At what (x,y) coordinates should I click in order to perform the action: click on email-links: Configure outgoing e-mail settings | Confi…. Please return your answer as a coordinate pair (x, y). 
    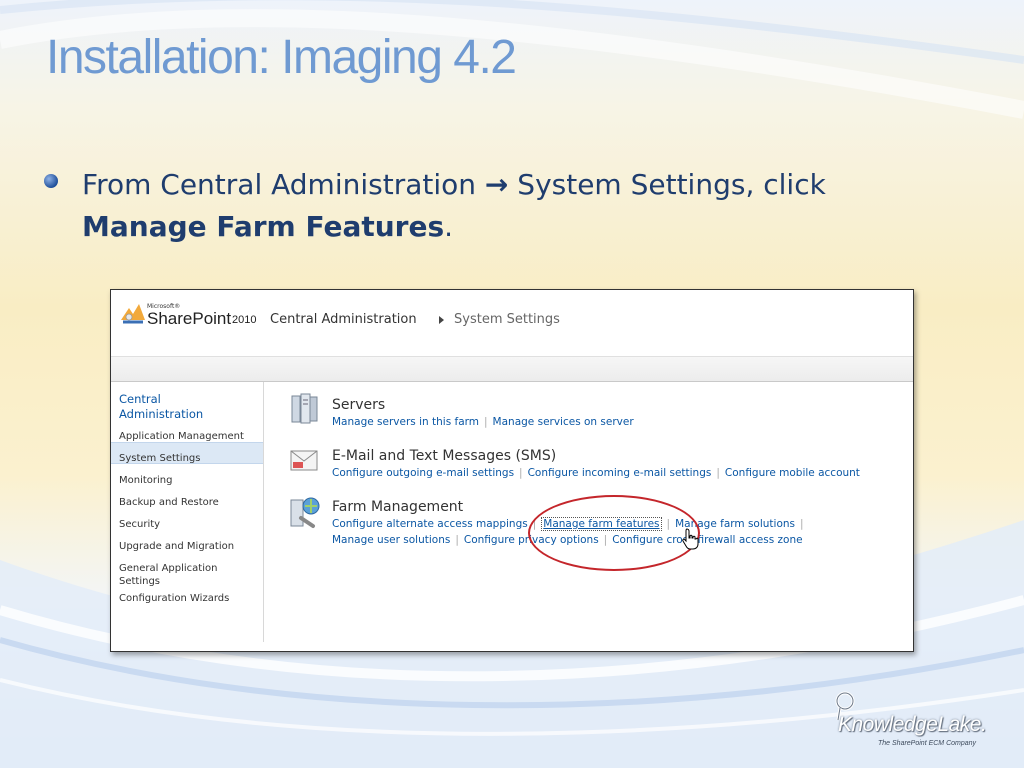
    Looking at the image, I should click on (596, 473).